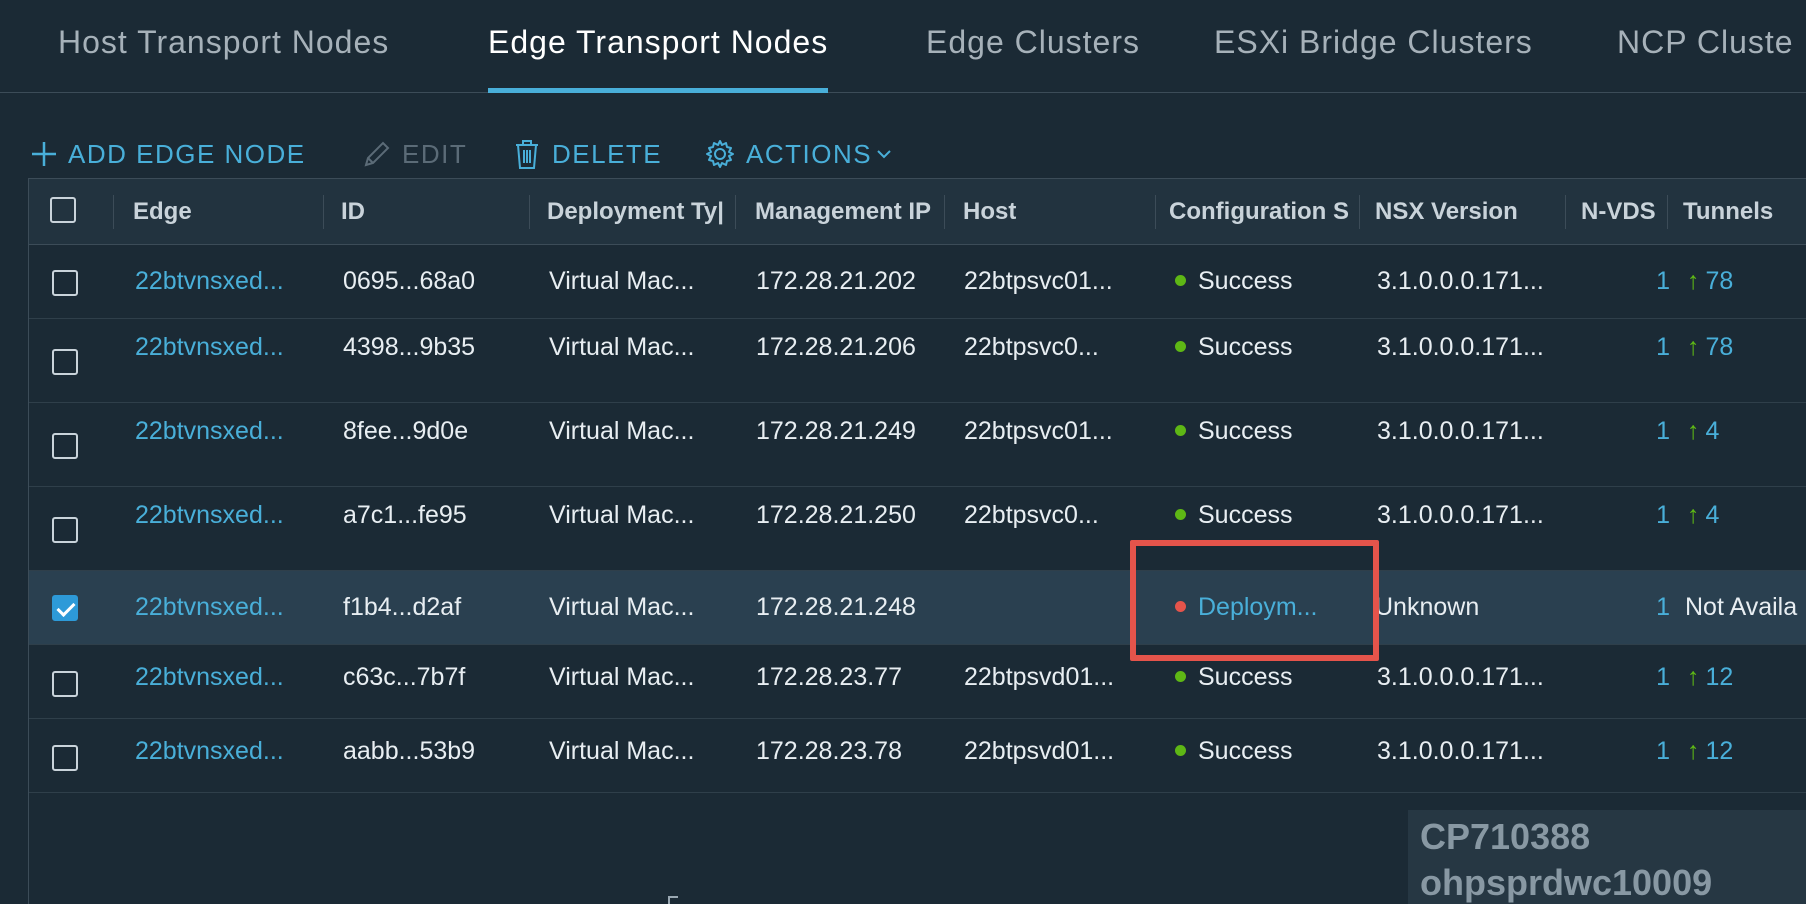 Image resolution: width=1806 pixels, height=904 pixels. What do you see at coordinates (673, 900) in the screenshot?
I see `mouse-cursor-icon` at bounding box center [673, 900].